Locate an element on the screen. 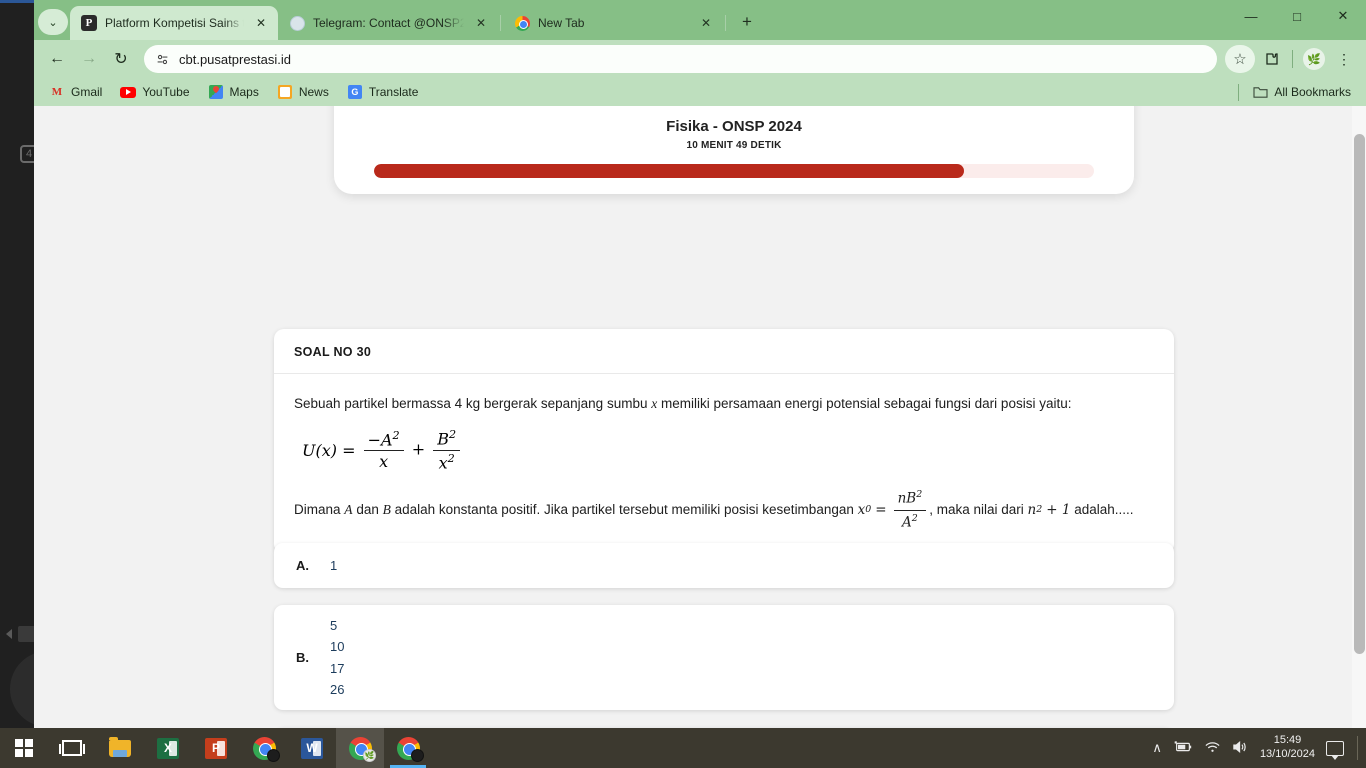 Image resolution: width=1366 pixels, height=768 pixels. clock: 15:49 13/10/2024 is located at coordinates (1287, 748).